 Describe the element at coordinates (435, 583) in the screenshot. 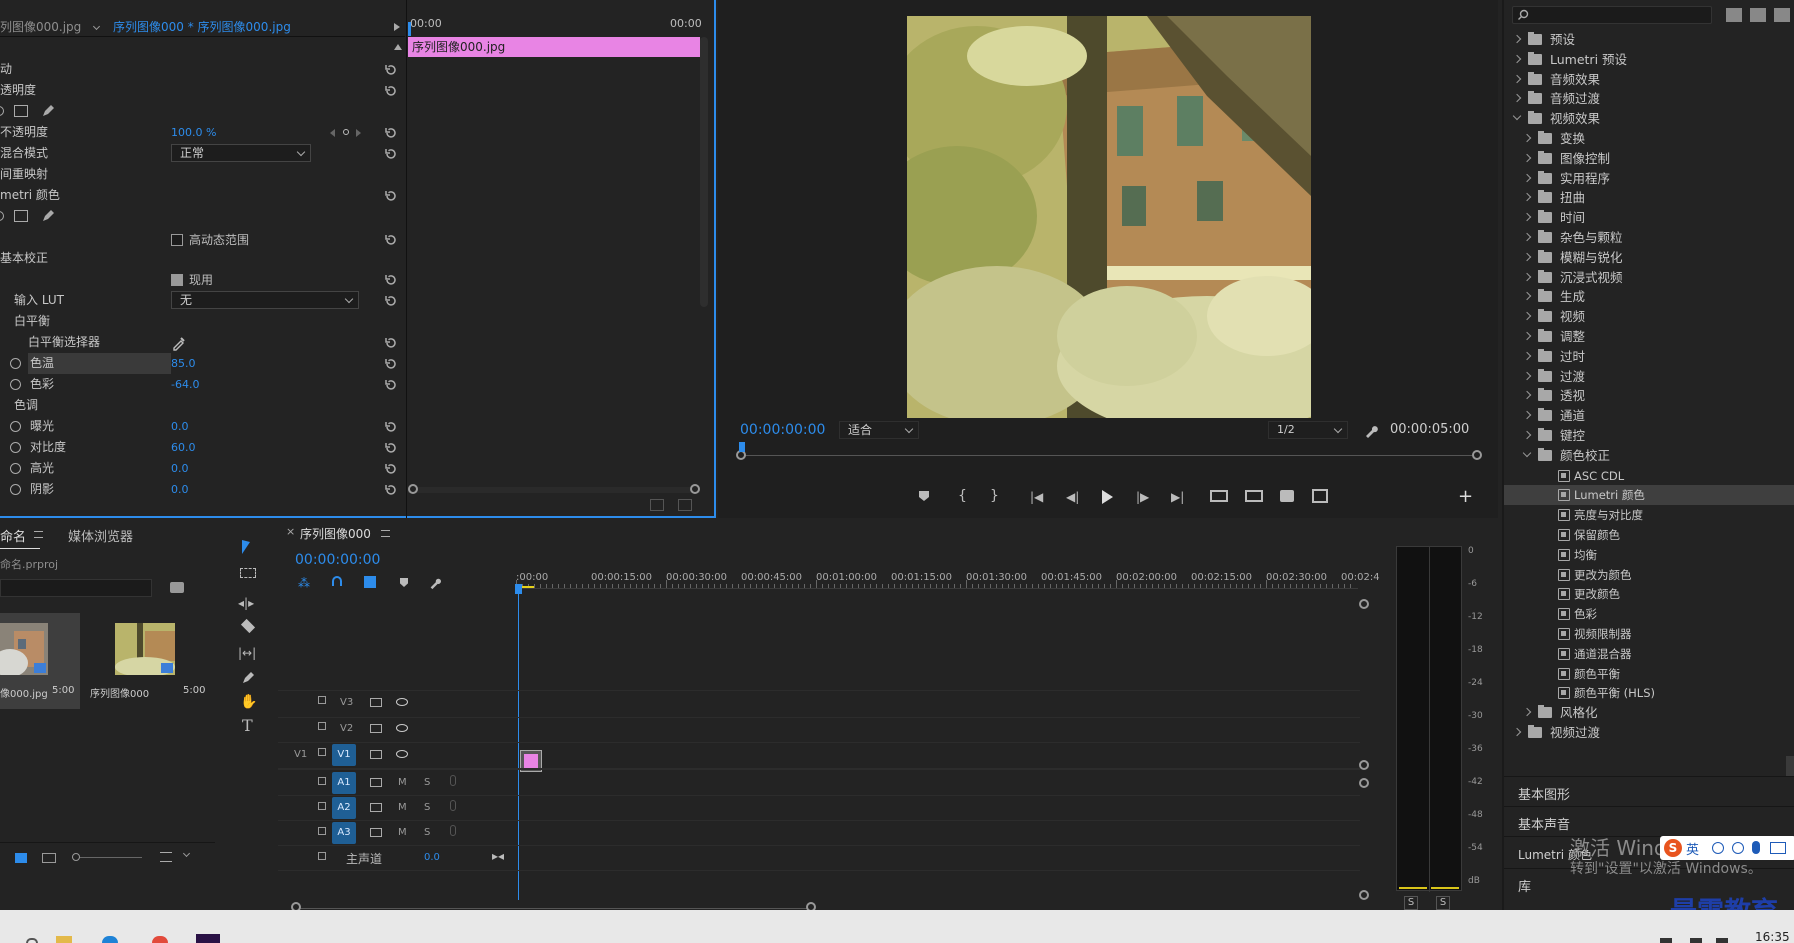

I see `wrench-icon` at that location.